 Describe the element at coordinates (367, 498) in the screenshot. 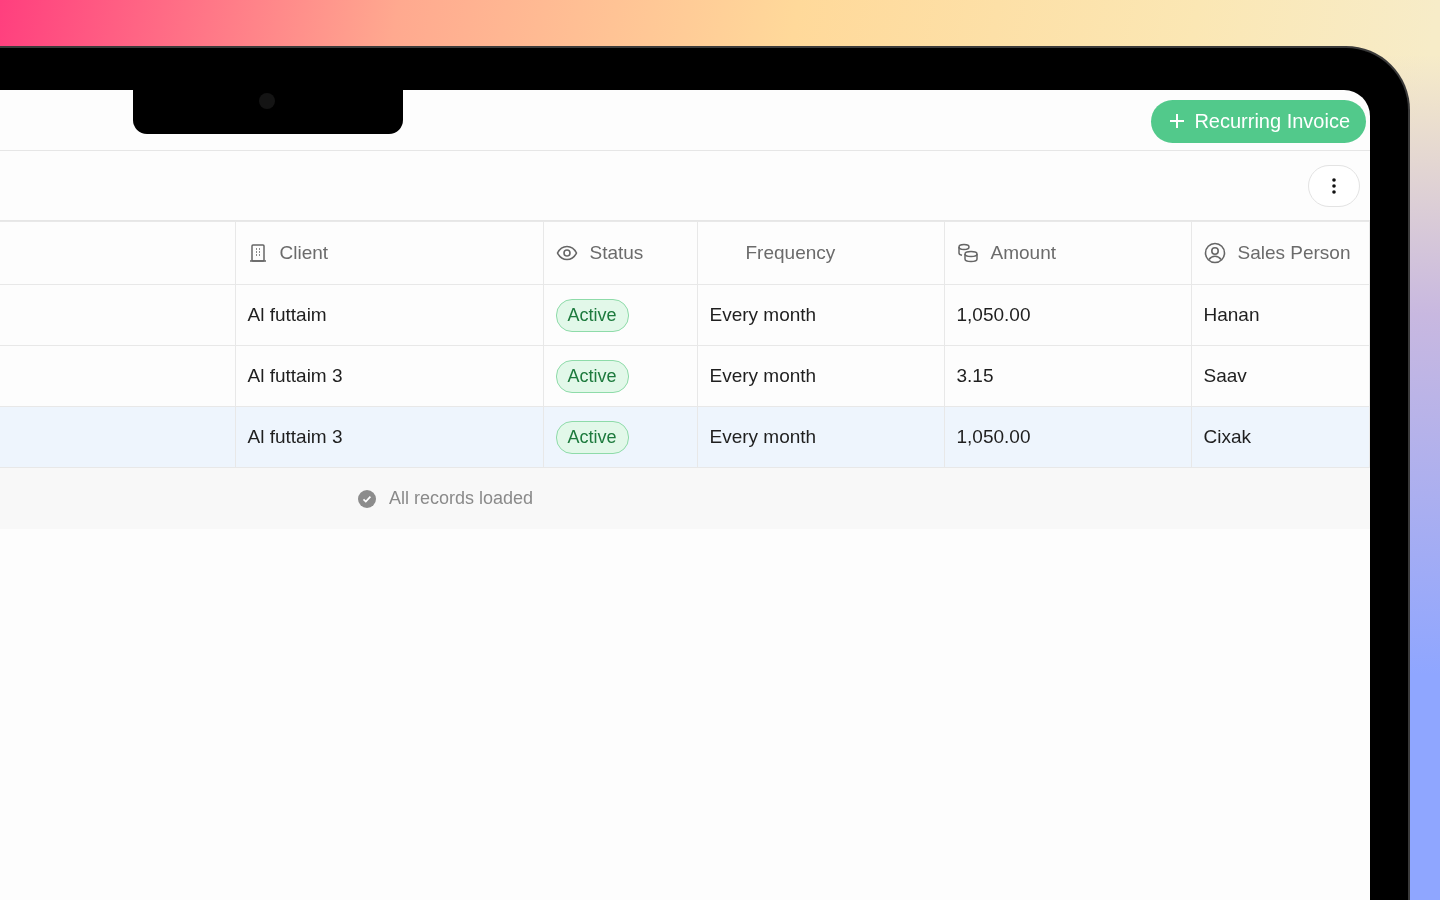

I see `check-circle-icon` at that location.